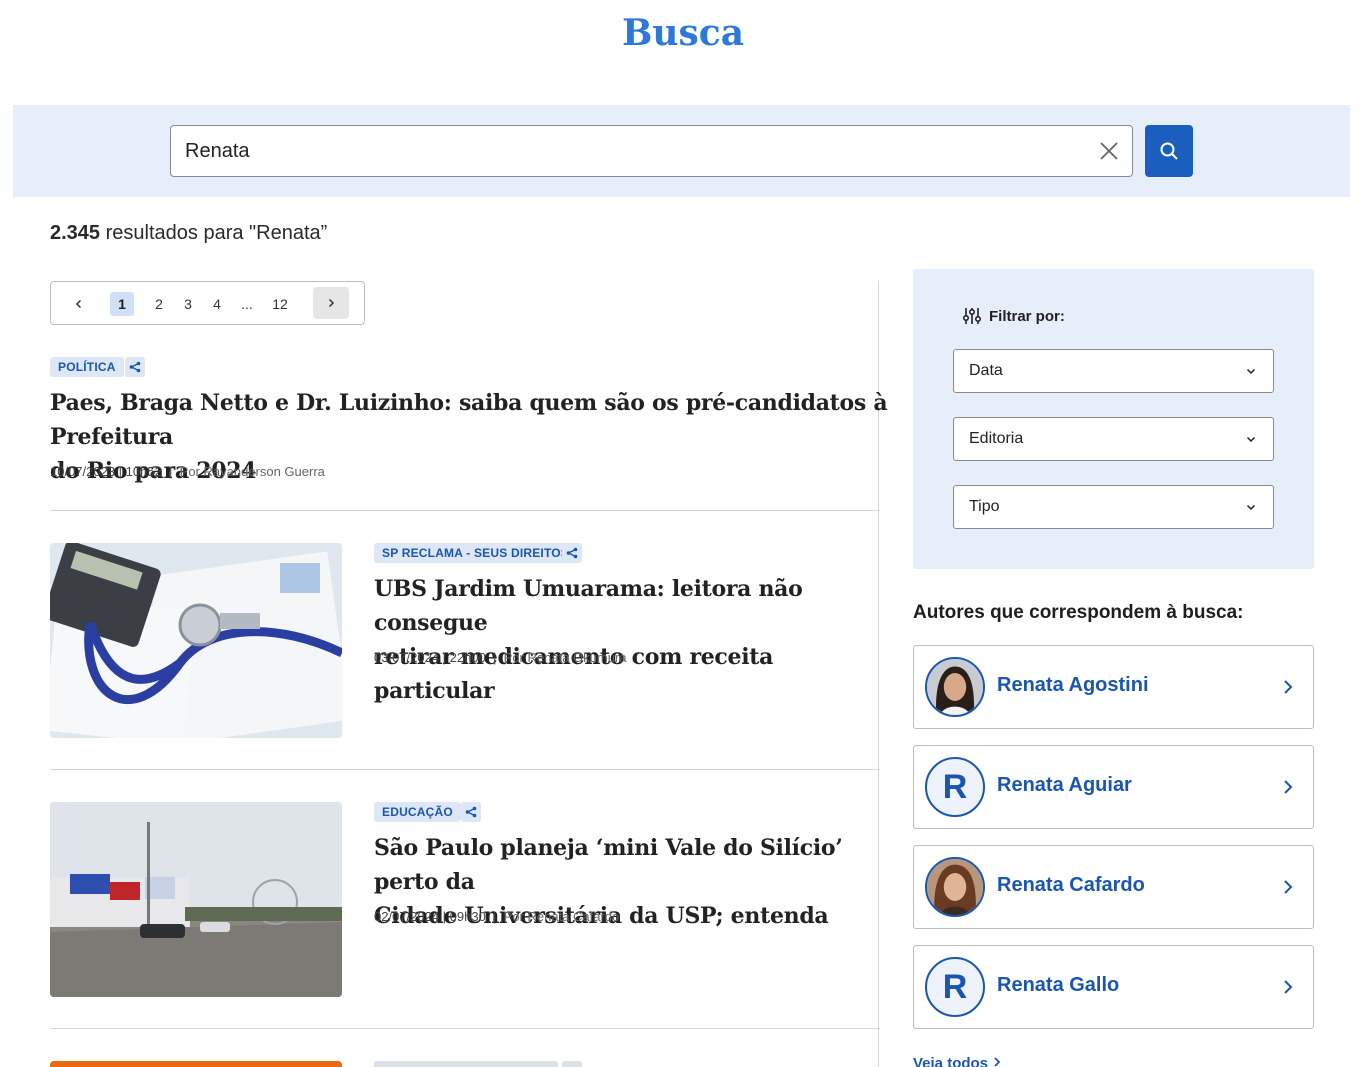 This screenshot has height=1067, width=1366. I want to click on pagination: 1 2 3 4 ... 12, so click(207, 303).